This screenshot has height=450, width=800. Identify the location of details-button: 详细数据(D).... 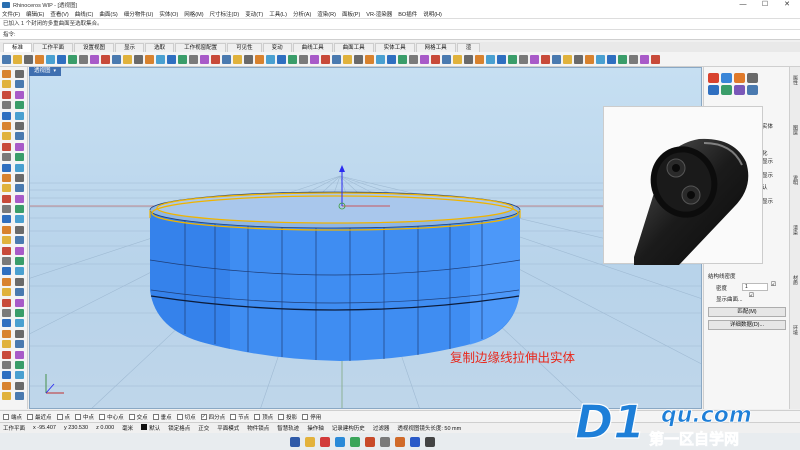
(747, 325).